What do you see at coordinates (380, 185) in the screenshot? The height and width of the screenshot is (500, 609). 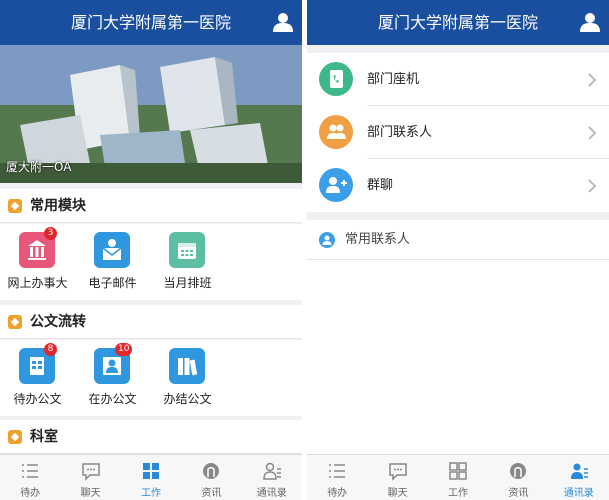 I see `list-label: 群聊` at bounding box center [380, 185].